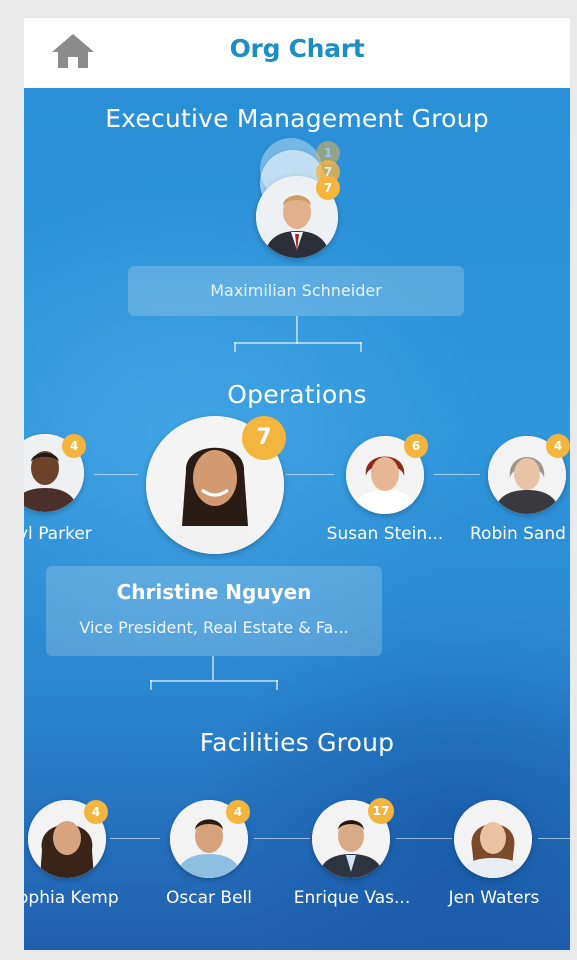  I want to click on person-name: Jen Waters, so click(494, 898).